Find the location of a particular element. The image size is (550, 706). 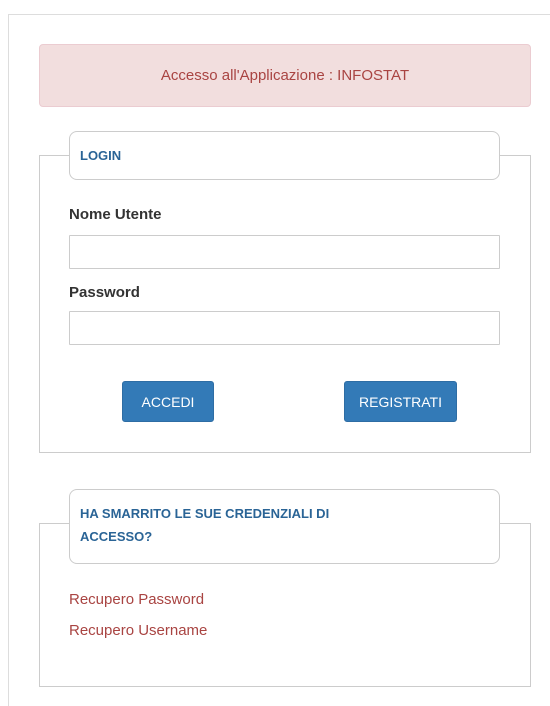

recover-legend-line2: ACCESSO? is located at coordinates (116, 536).